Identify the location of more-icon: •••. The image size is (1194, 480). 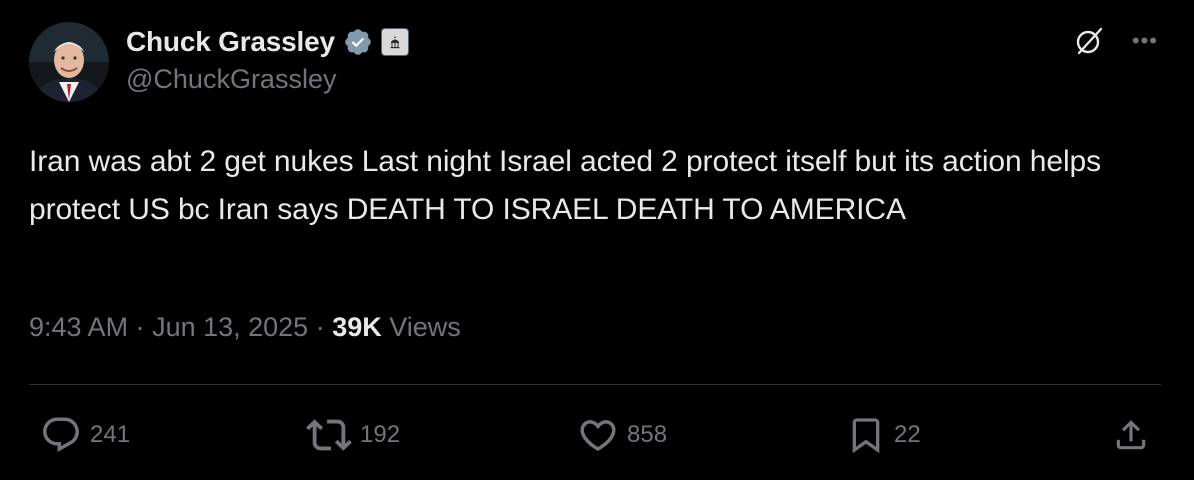
(1145, 41).